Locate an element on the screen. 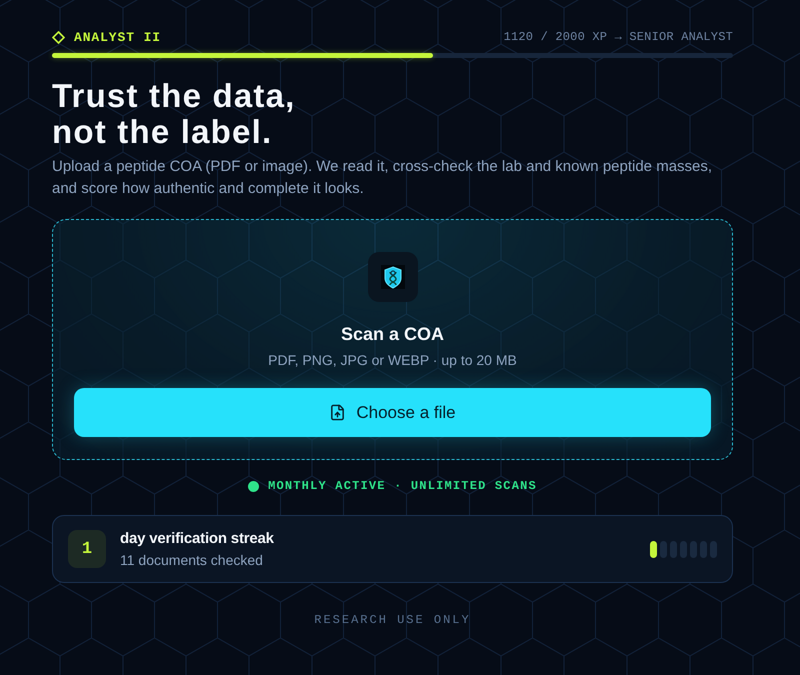 The width and height of the screenshot is (800, 675). streak-subtitle: 11 documents checked is located at coordinates (191, 560).